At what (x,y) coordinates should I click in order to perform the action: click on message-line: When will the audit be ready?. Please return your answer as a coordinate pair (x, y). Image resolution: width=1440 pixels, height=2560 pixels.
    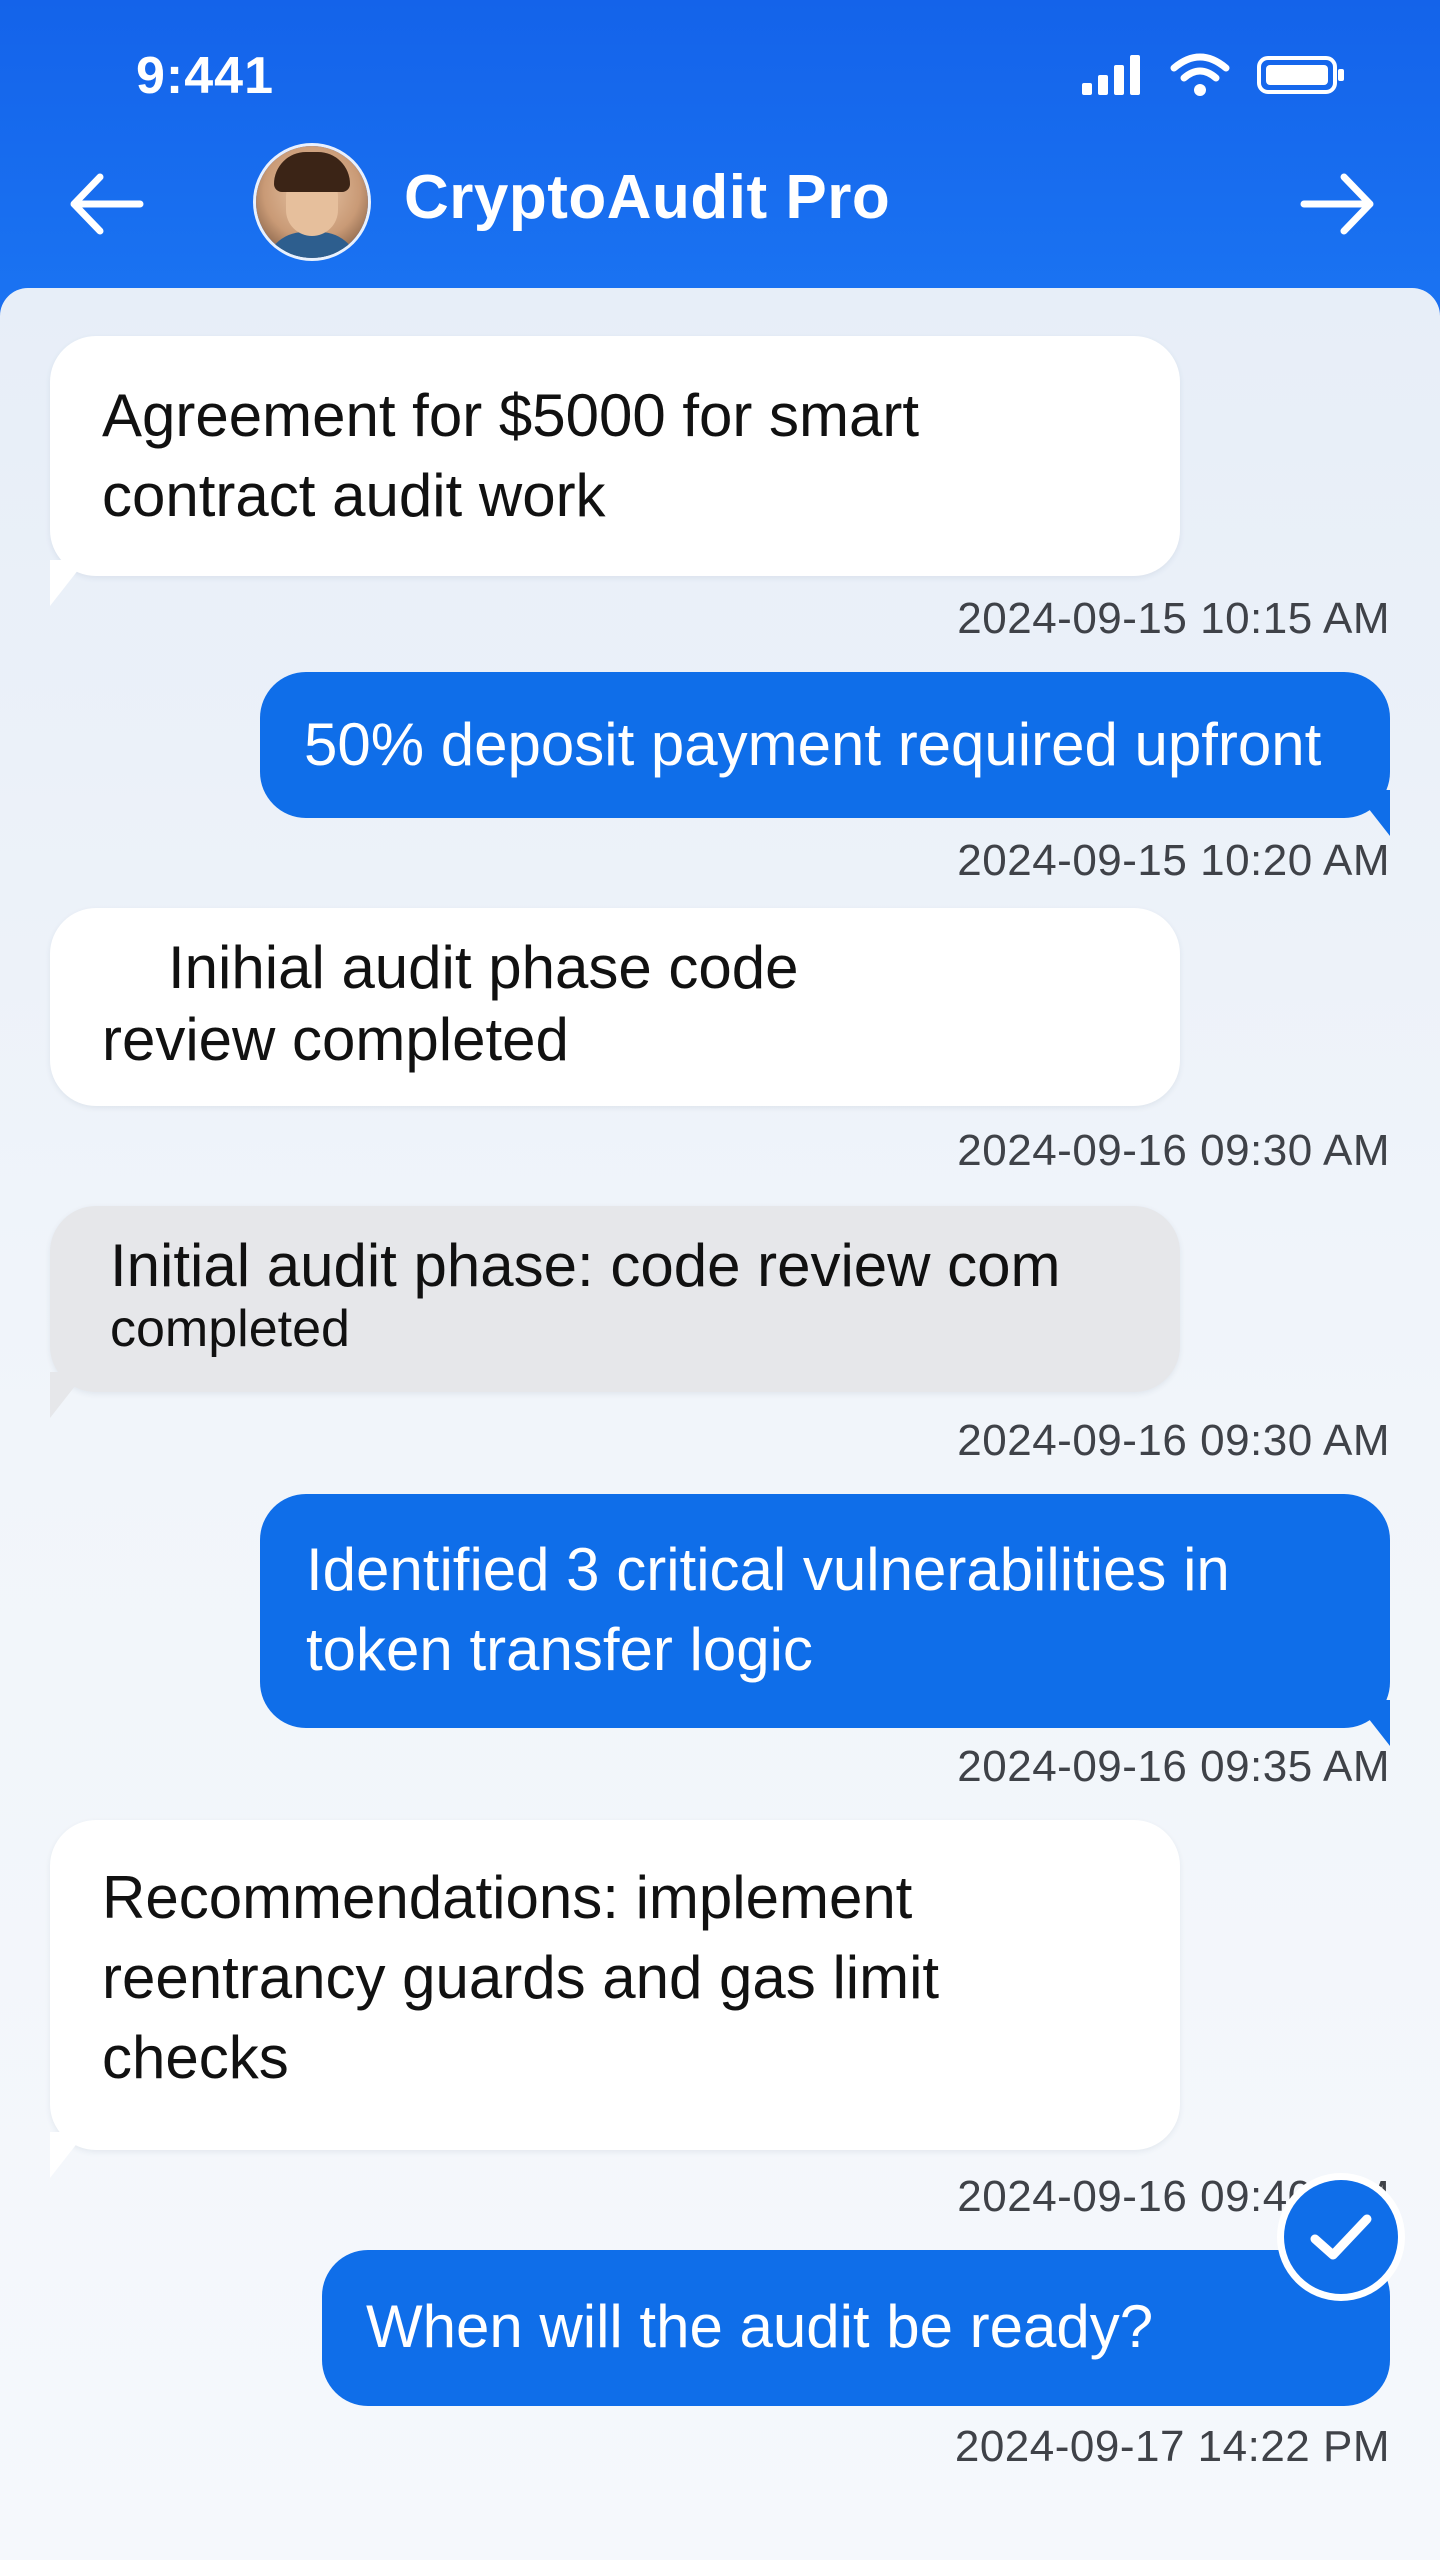
    Looking at the image, I should click on (760, 2326).